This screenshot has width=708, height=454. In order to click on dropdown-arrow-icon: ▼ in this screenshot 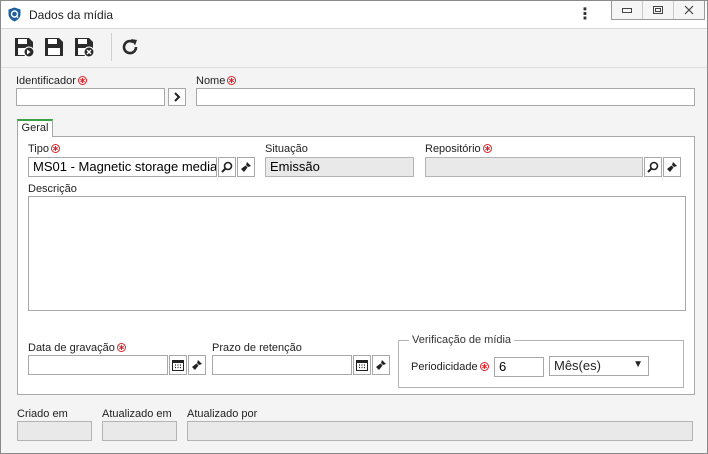, I will do `click(638, 364)`.